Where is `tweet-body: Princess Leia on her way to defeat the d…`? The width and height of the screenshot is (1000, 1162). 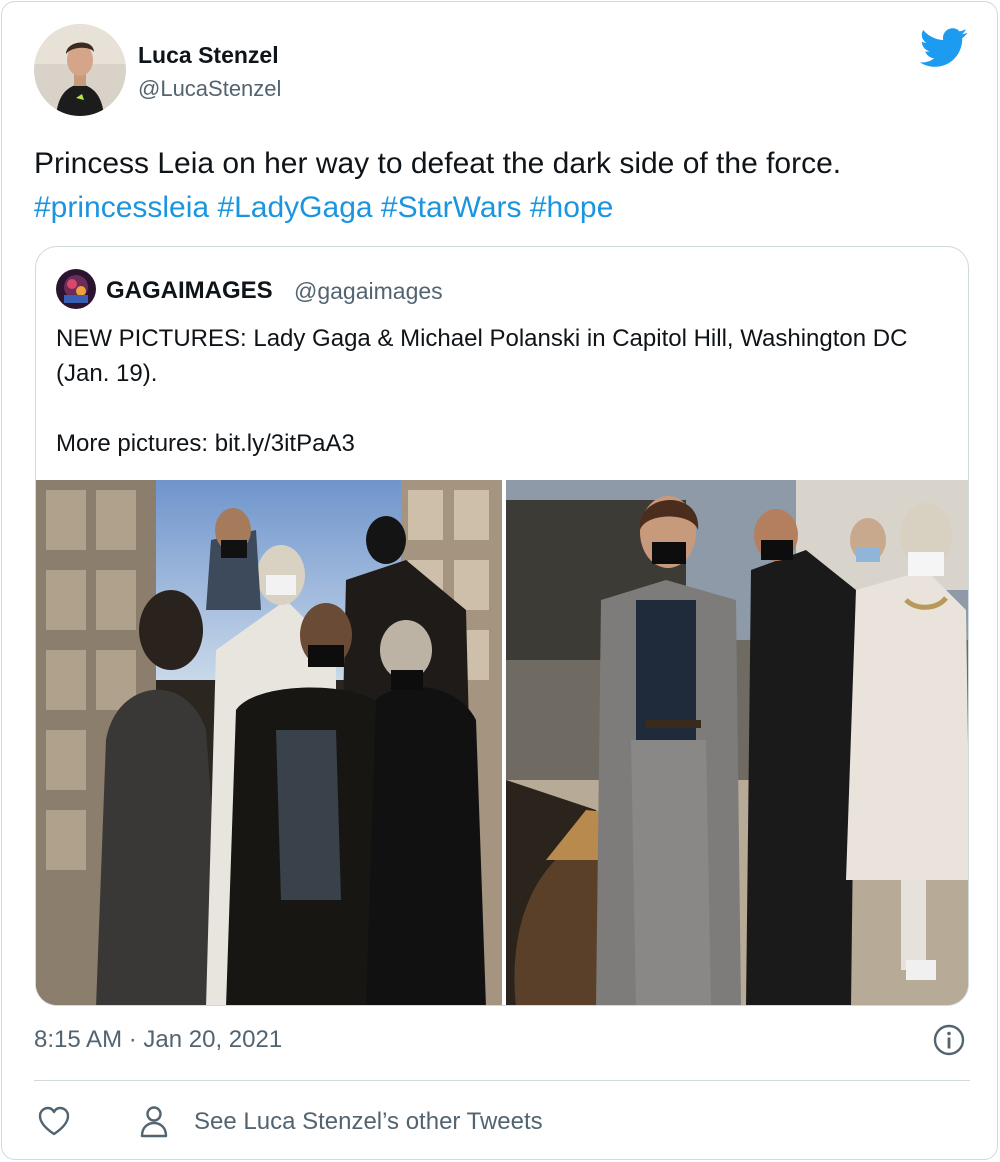
tweet-body: Princess Leia on her way to defeat the d… is located at coordinates (438, 163).